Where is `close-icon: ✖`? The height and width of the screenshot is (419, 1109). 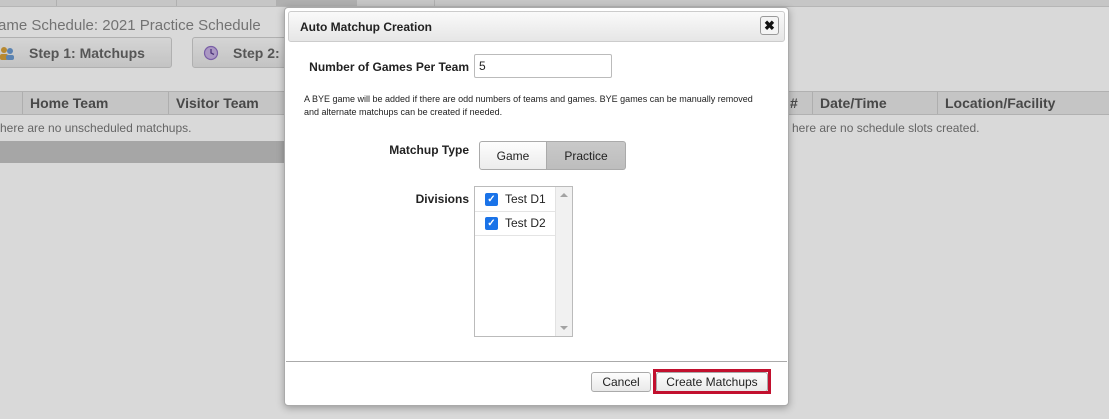 close-icon: ✖ is located at coordinates (769, 25).